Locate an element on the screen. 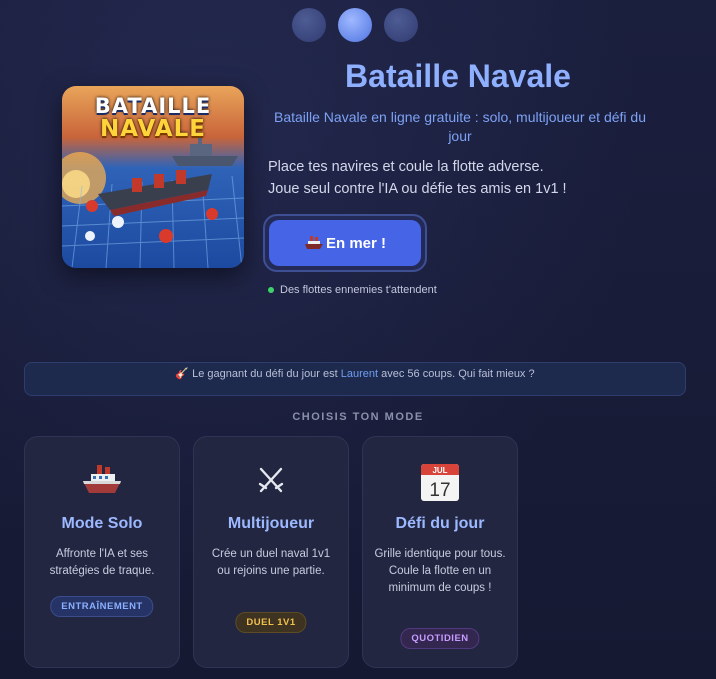 Image resolution: width=716 pixels, height=679 pixels. page-title: Bataille Navale is located at coordinates (458, 76).